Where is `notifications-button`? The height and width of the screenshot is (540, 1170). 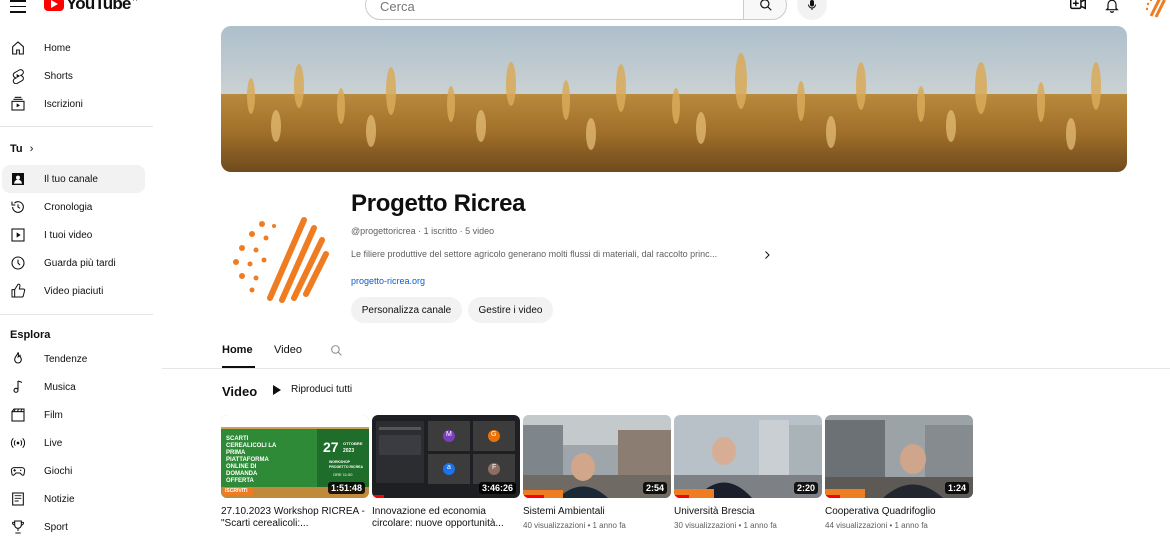
notifications-button is located at coordinates (1114, 8).